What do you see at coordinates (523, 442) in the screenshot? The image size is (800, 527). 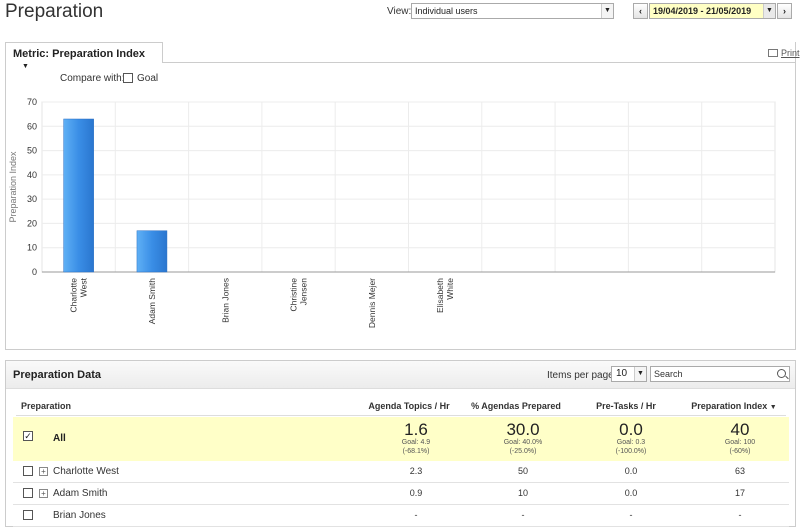 I see `all-goal: Goal: 40.0%` at bounding box center [523, 442].